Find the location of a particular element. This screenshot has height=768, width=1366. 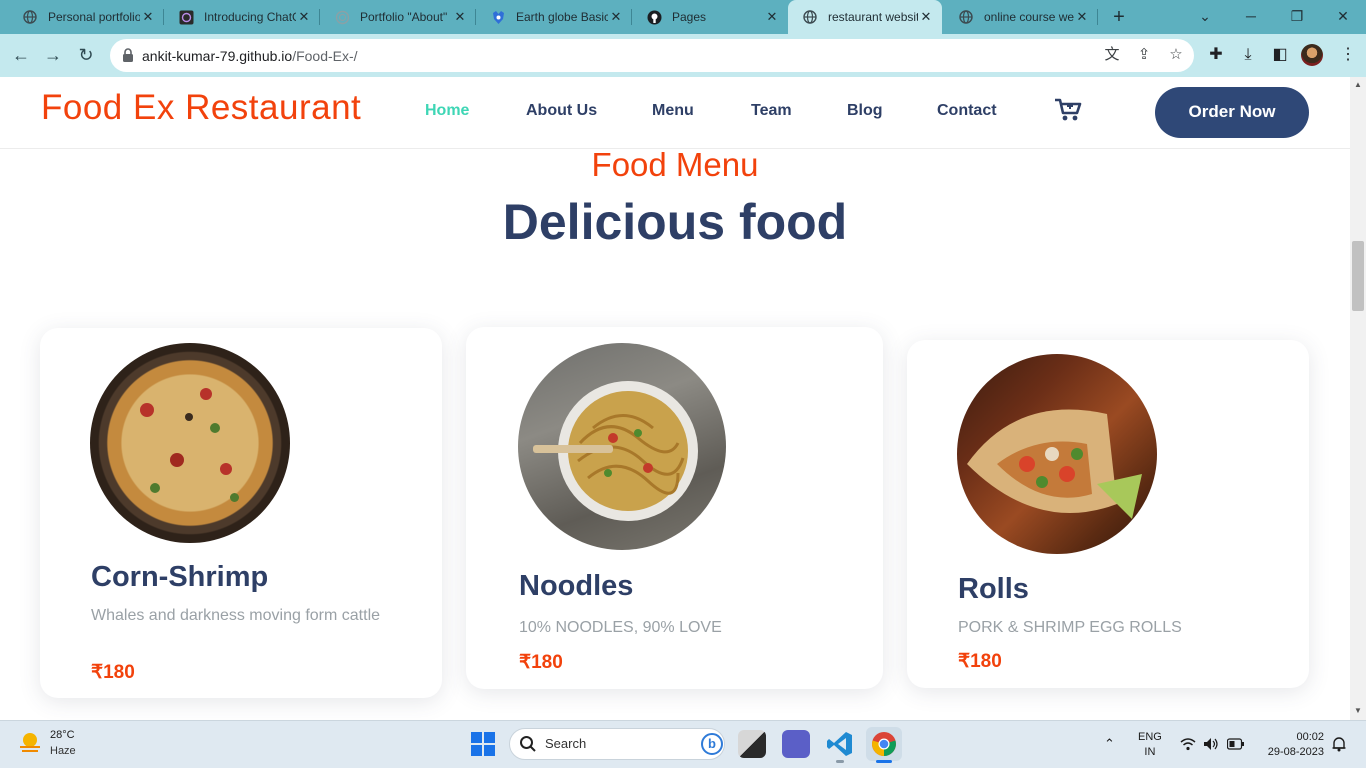

lang-secondary: IN is located at coordinates (1150, 752).